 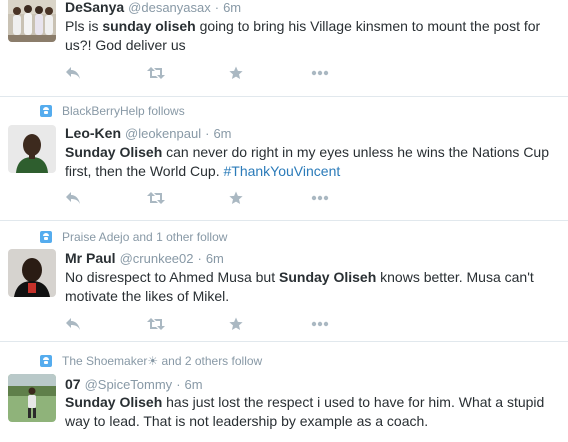 What do you see at coordinates (149, 26) in the screenshot?
I see `search-term-highlight: sunday oliseh` at bounding box center [149, 26].